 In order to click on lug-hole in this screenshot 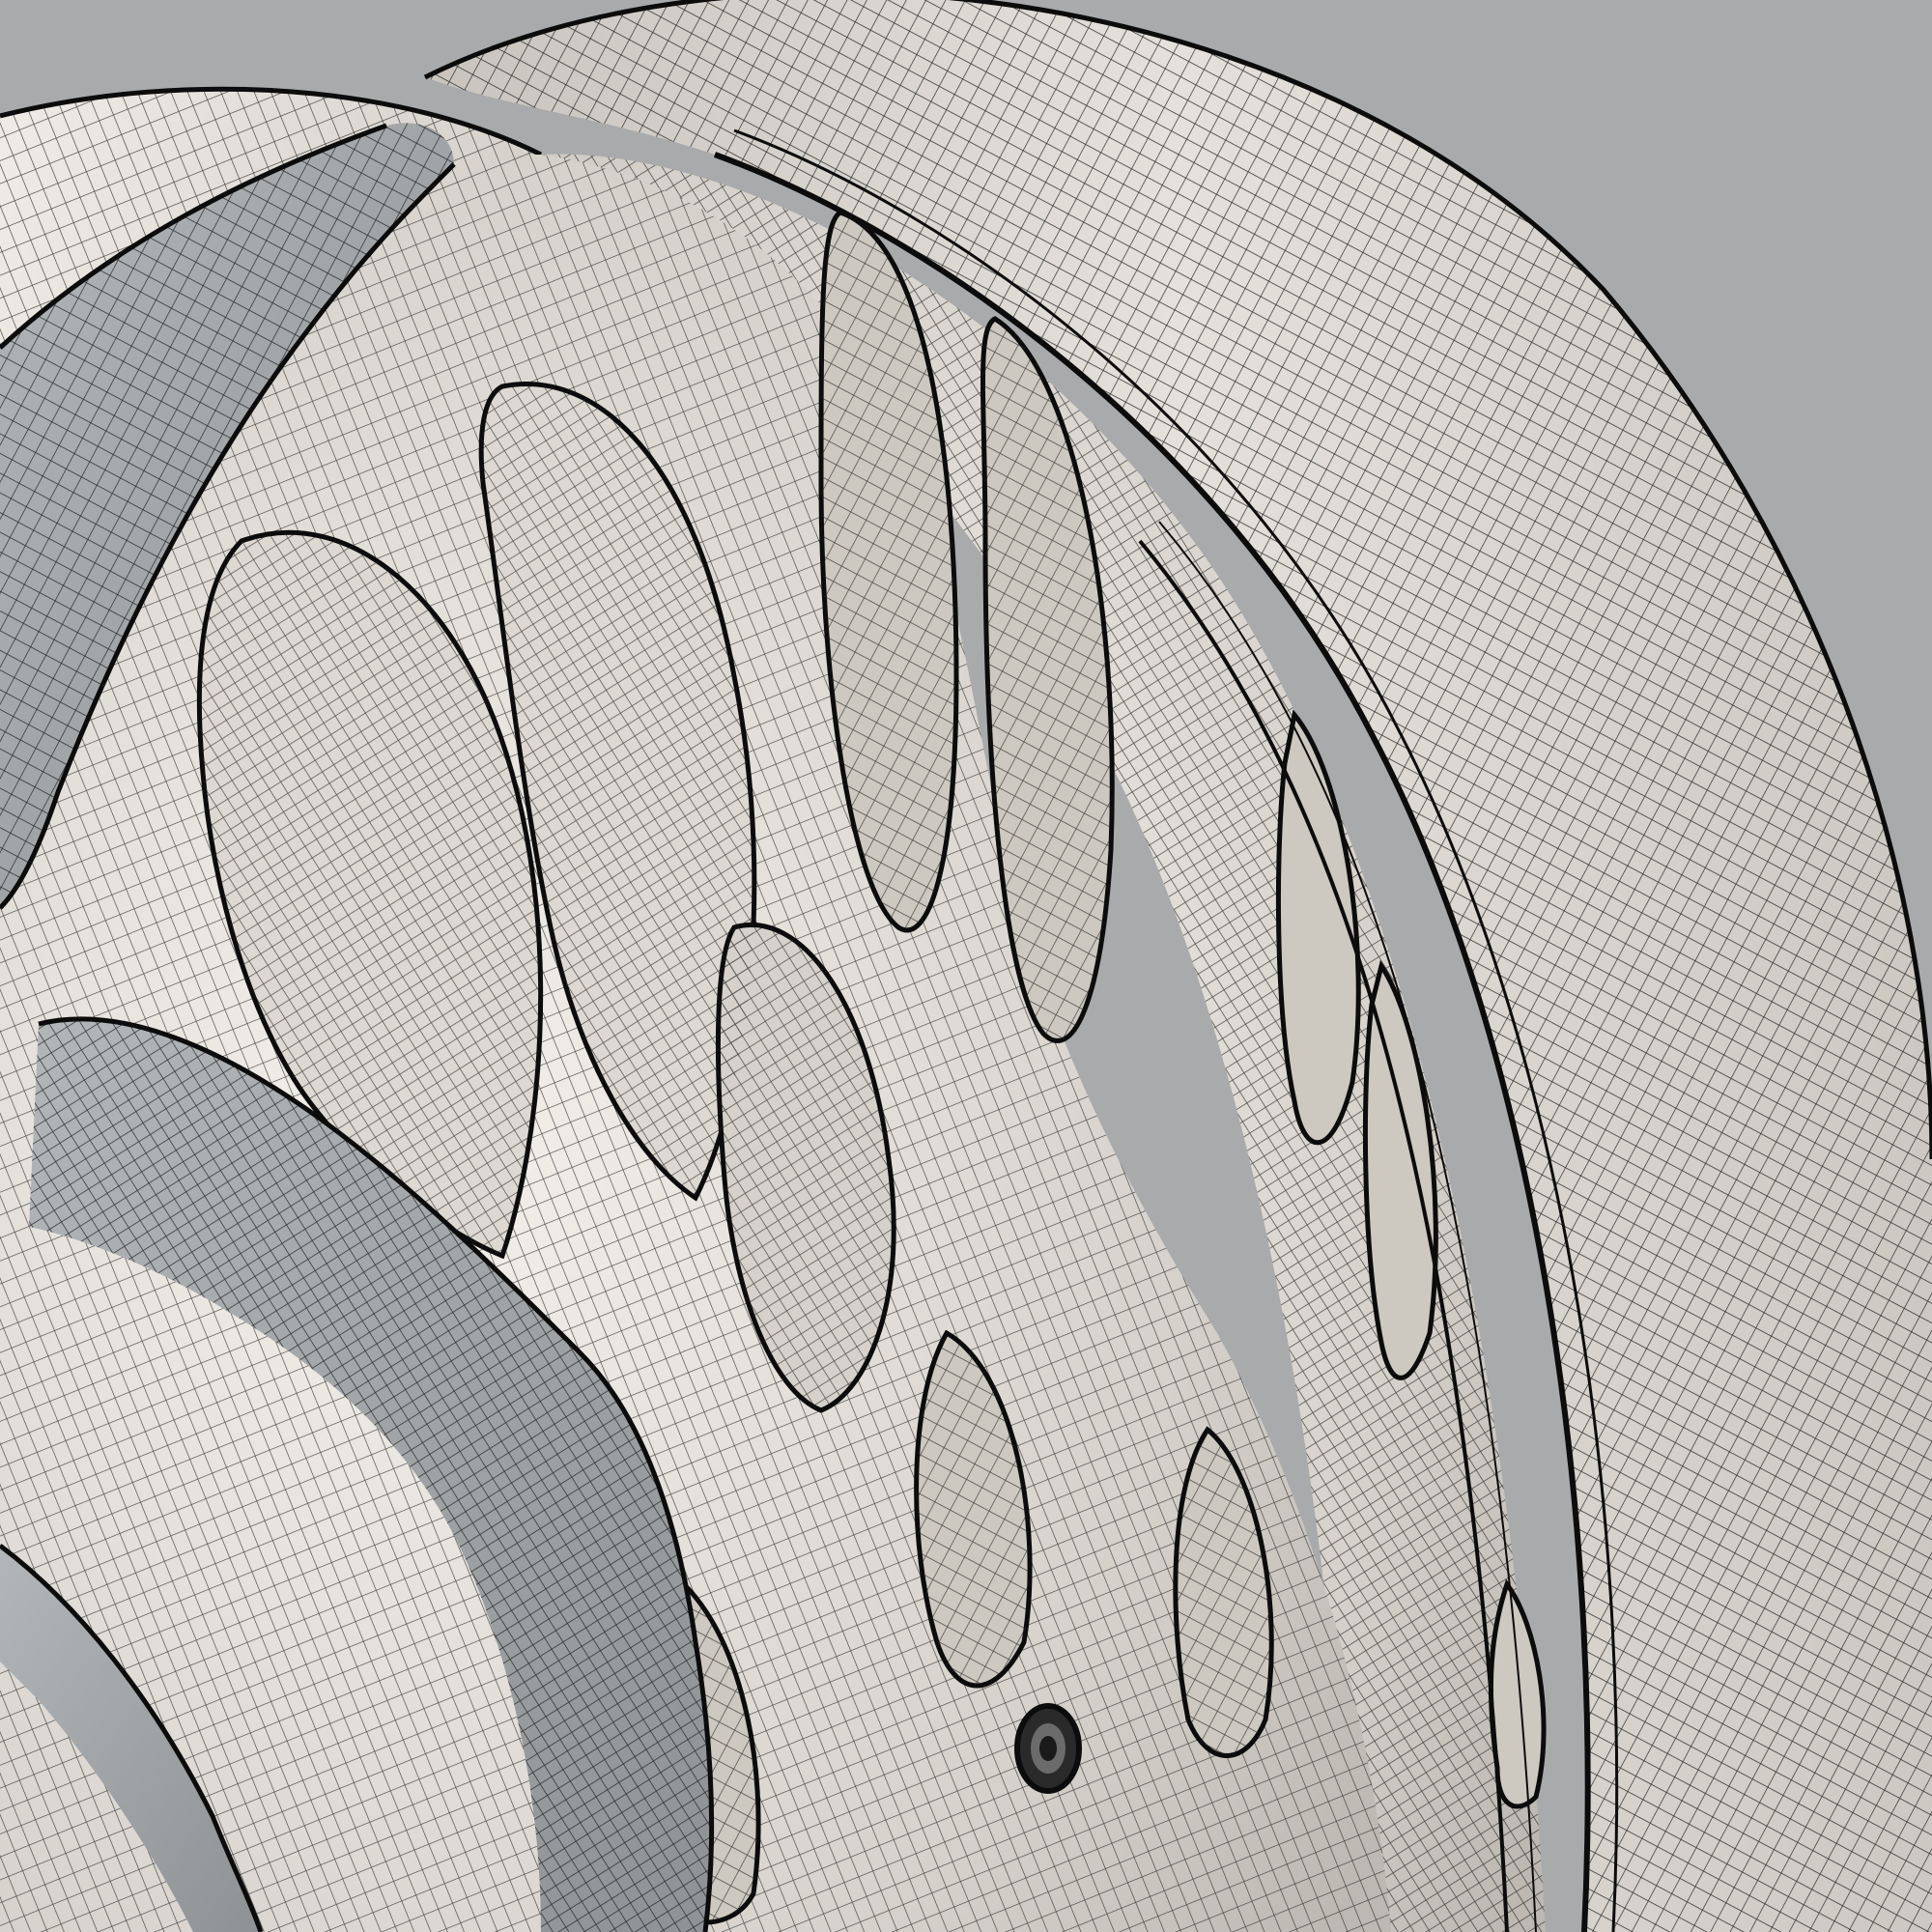, I will do `click(1048, 1748)`.